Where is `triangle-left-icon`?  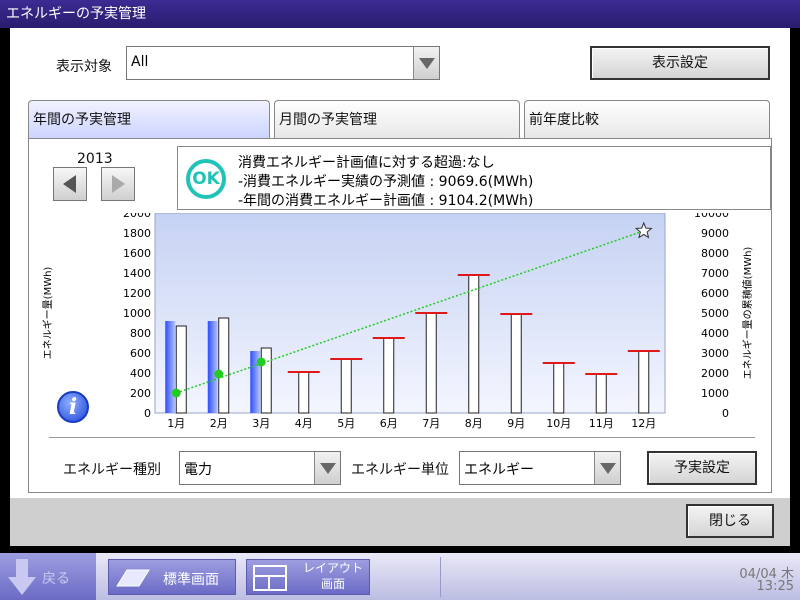
triangle-left-icon is located at coordinates (69, 184).